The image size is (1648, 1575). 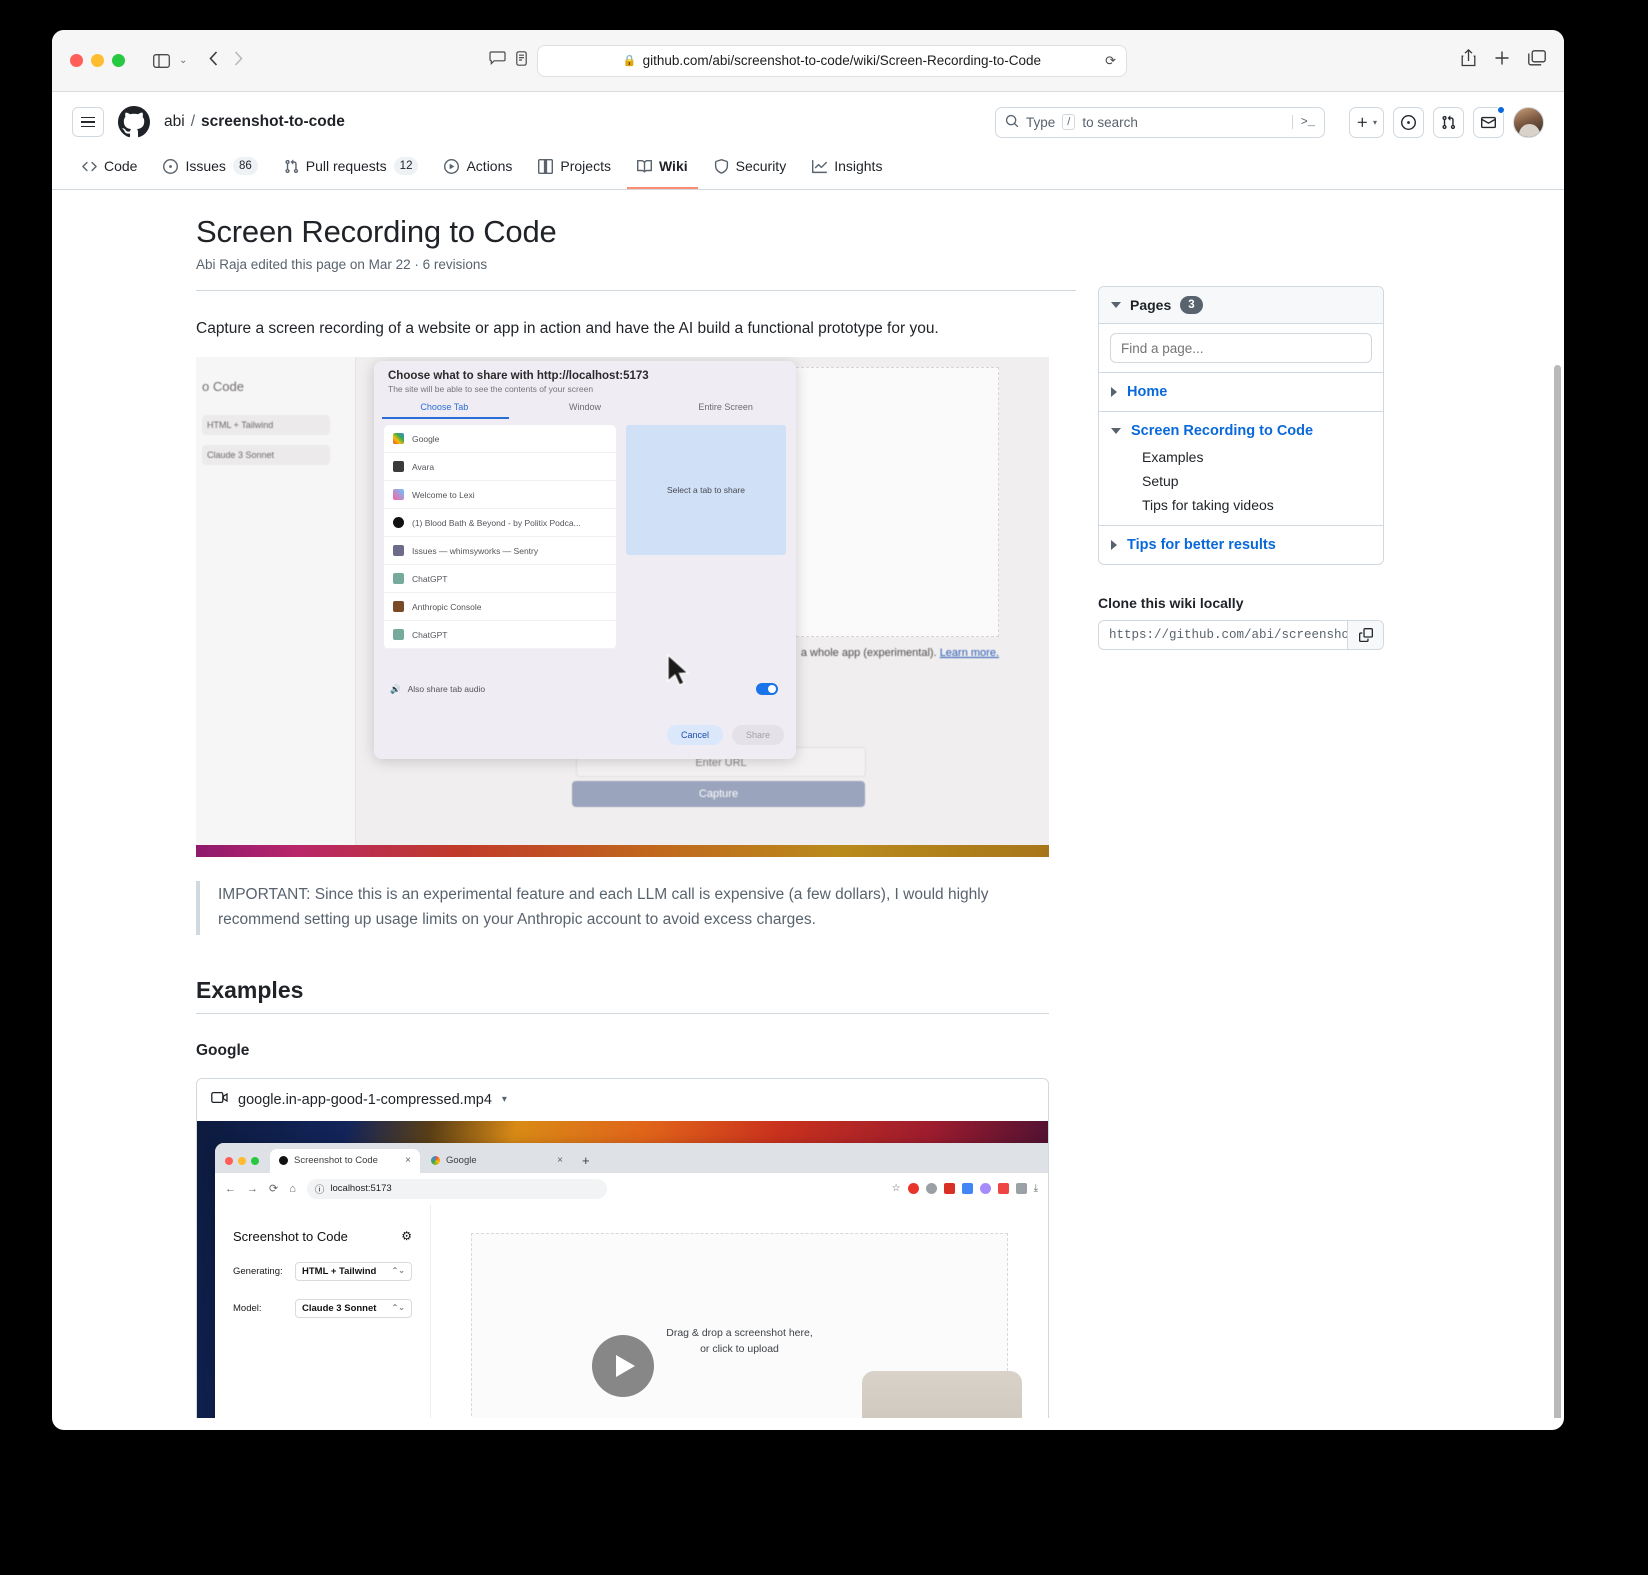 What do you see at coordinates (1557, 891) in the screenshot?
I see `page-scrollbar` at bounding box center [1557, 891].